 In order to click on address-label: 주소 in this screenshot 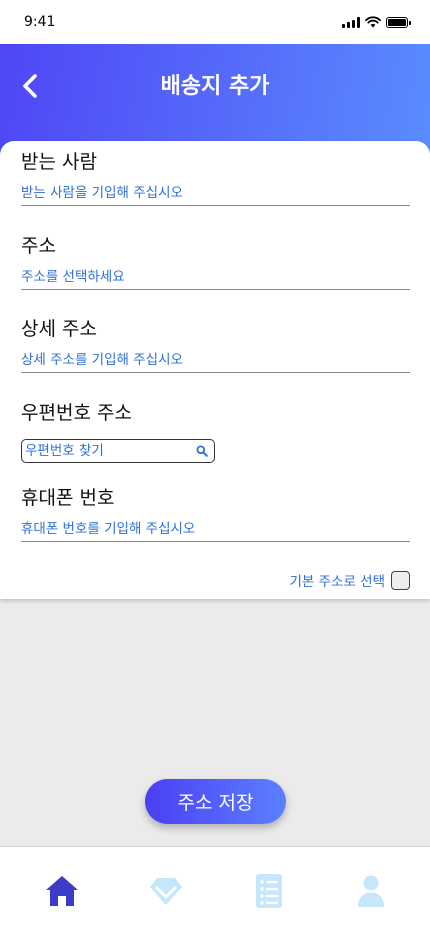, I will do `click(38, 246)`.